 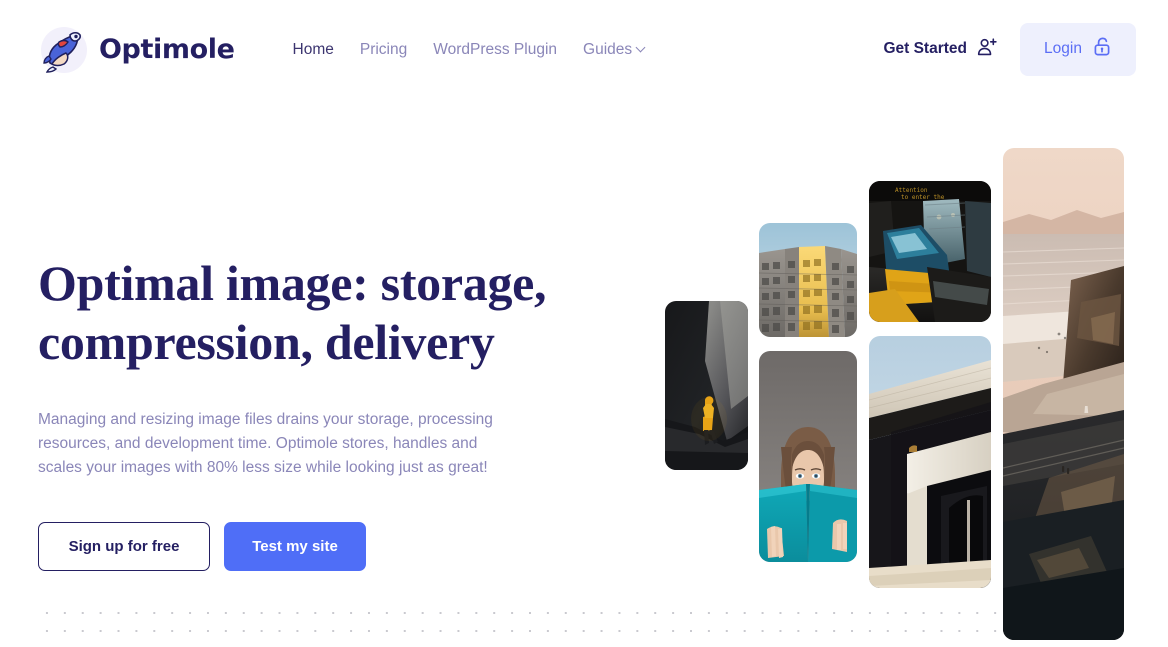 I want to click on nav-item-home: Home, so click(x=313, y=50).